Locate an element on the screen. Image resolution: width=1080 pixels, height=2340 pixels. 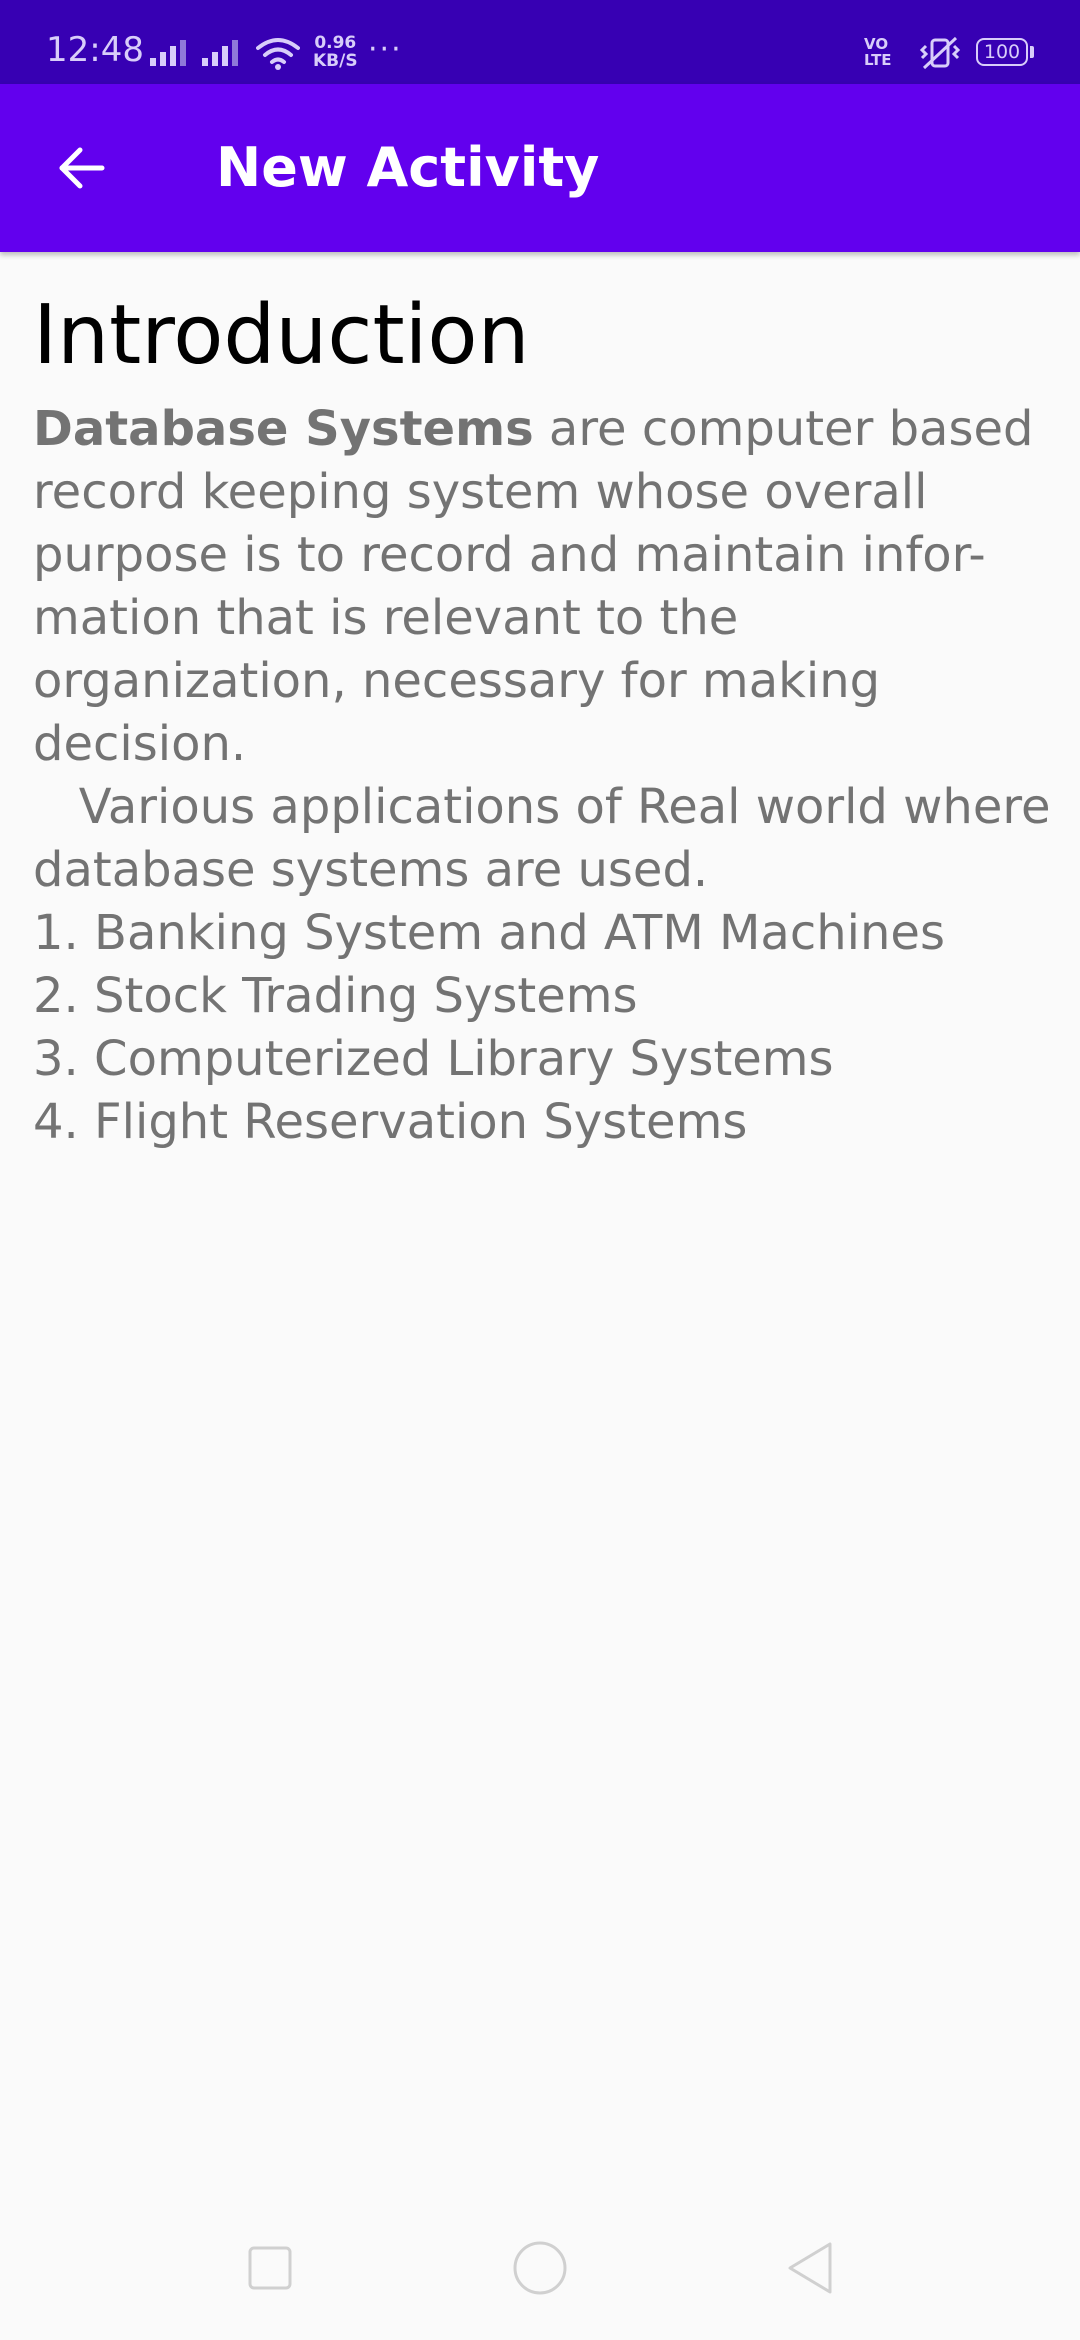
list-item: 2. Stock Trading Systems is located at coordinates (335, 996).